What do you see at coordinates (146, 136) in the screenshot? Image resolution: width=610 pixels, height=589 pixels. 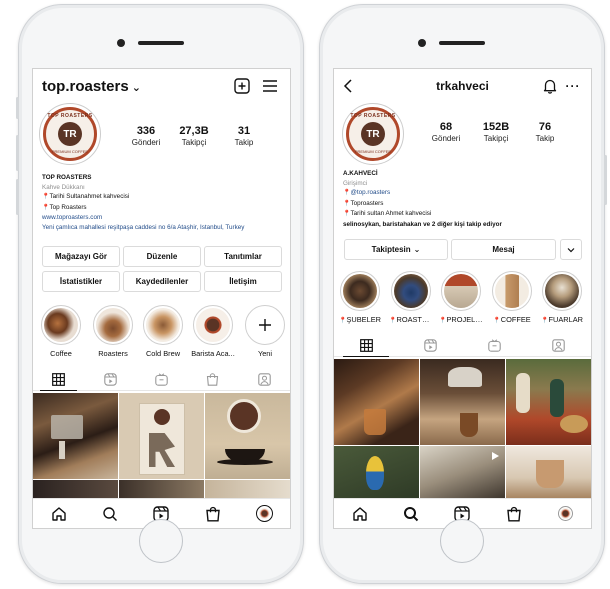 I see `stat-posts: 336 Gönderi` at bounding box center [146, 136].